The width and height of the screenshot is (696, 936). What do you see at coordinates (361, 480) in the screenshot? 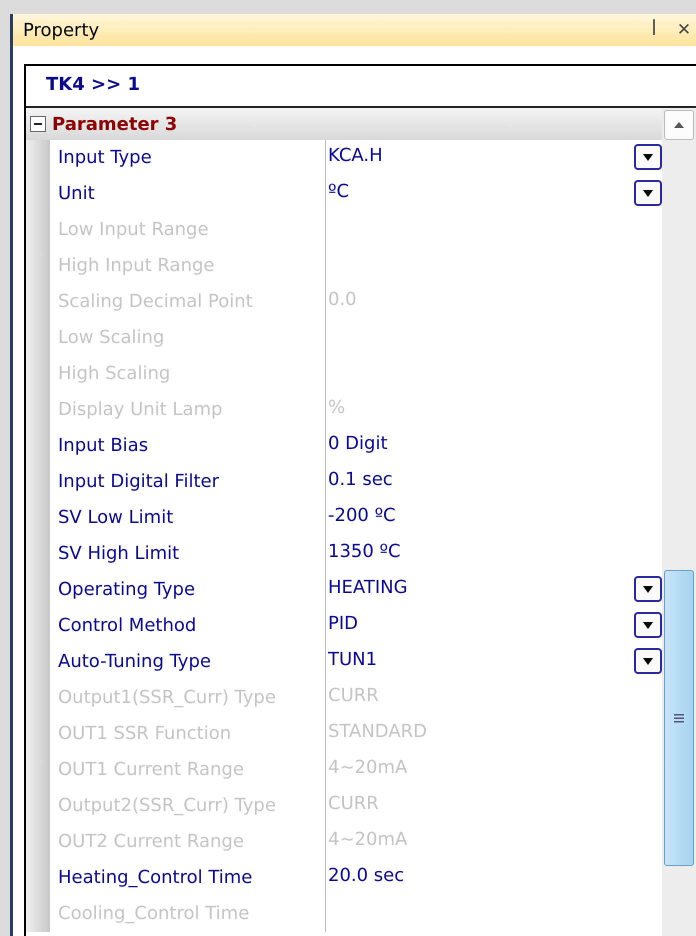
I see `property-value: 0.1 sec` at bounding box center [361, 480].